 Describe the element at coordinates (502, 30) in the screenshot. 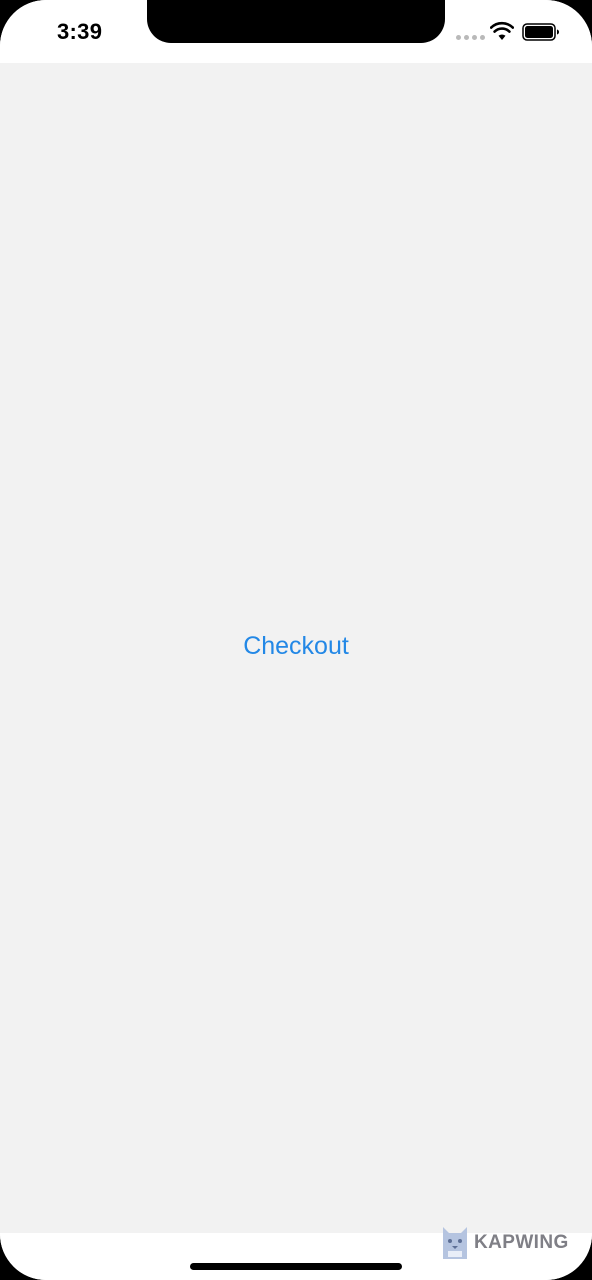

I see `wifi-icon` at that location.